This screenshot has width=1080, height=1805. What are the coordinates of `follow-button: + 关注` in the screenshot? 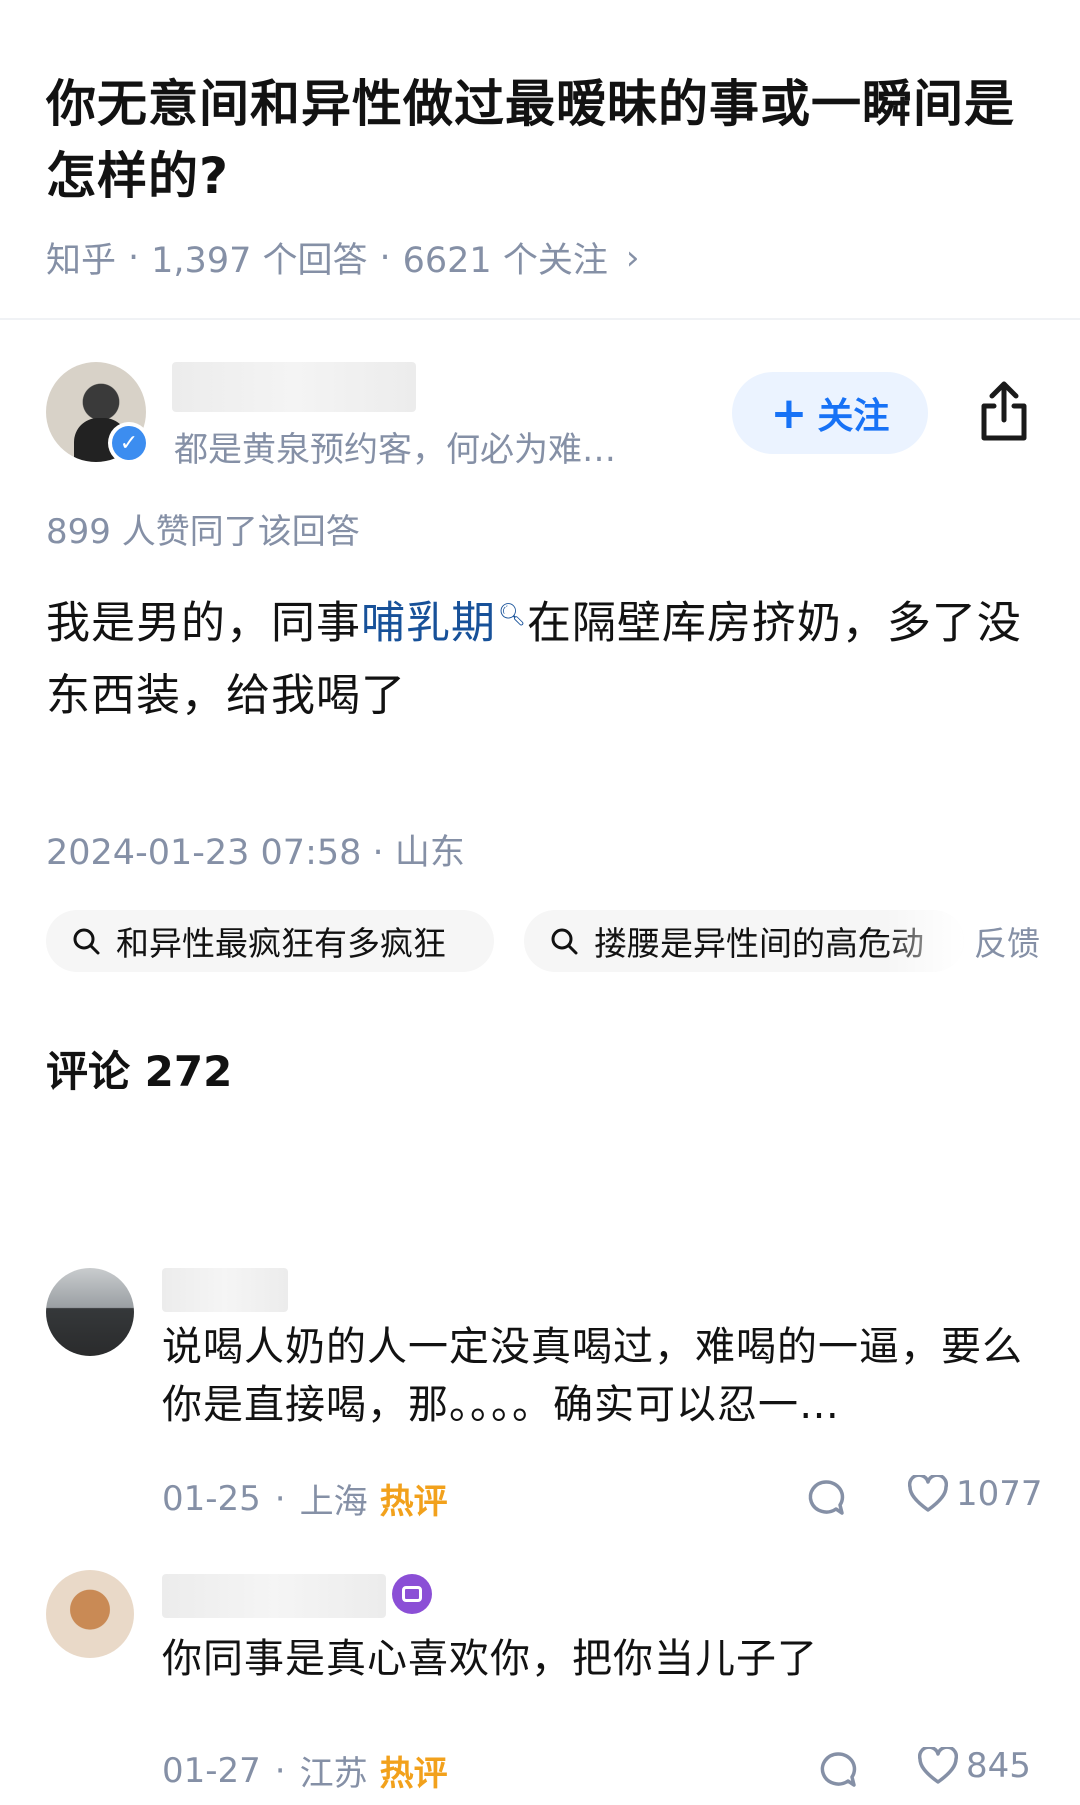 It's located at (830, 413).